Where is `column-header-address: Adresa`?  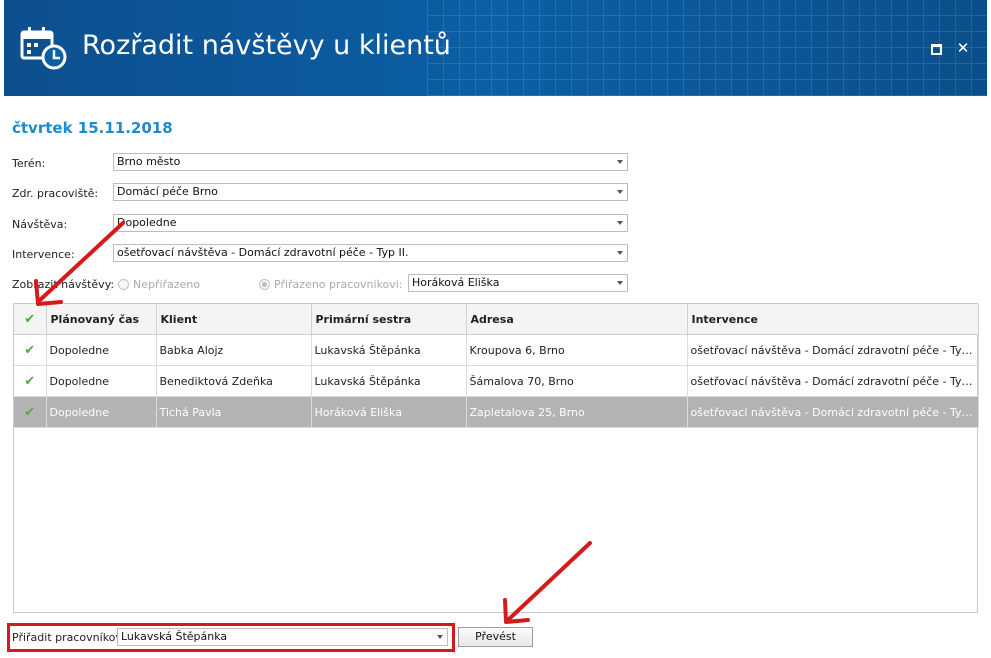
column-header-address: Adresa is located at coordinates (577, 319).